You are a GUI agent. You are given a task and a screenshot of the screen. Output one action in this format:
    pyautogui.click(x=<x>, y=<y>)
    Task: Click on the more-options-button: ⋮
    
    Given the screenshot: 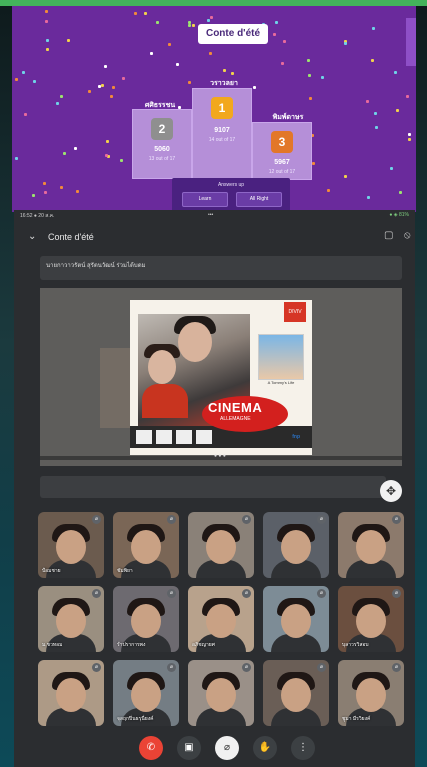 What is the action you would take?
    pyautogui.click(x=303, y=748)
    